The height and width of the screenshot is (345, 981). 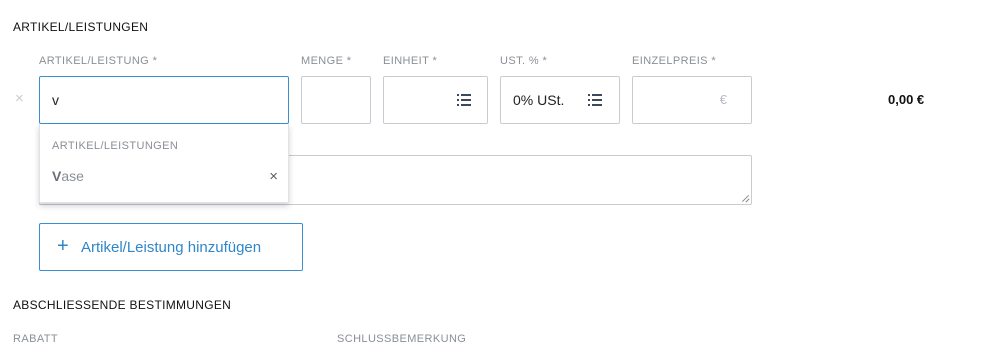 I want to click on section-title-items: ARTIKEL/LEISTUNGEN, so click(x=81, y=27).